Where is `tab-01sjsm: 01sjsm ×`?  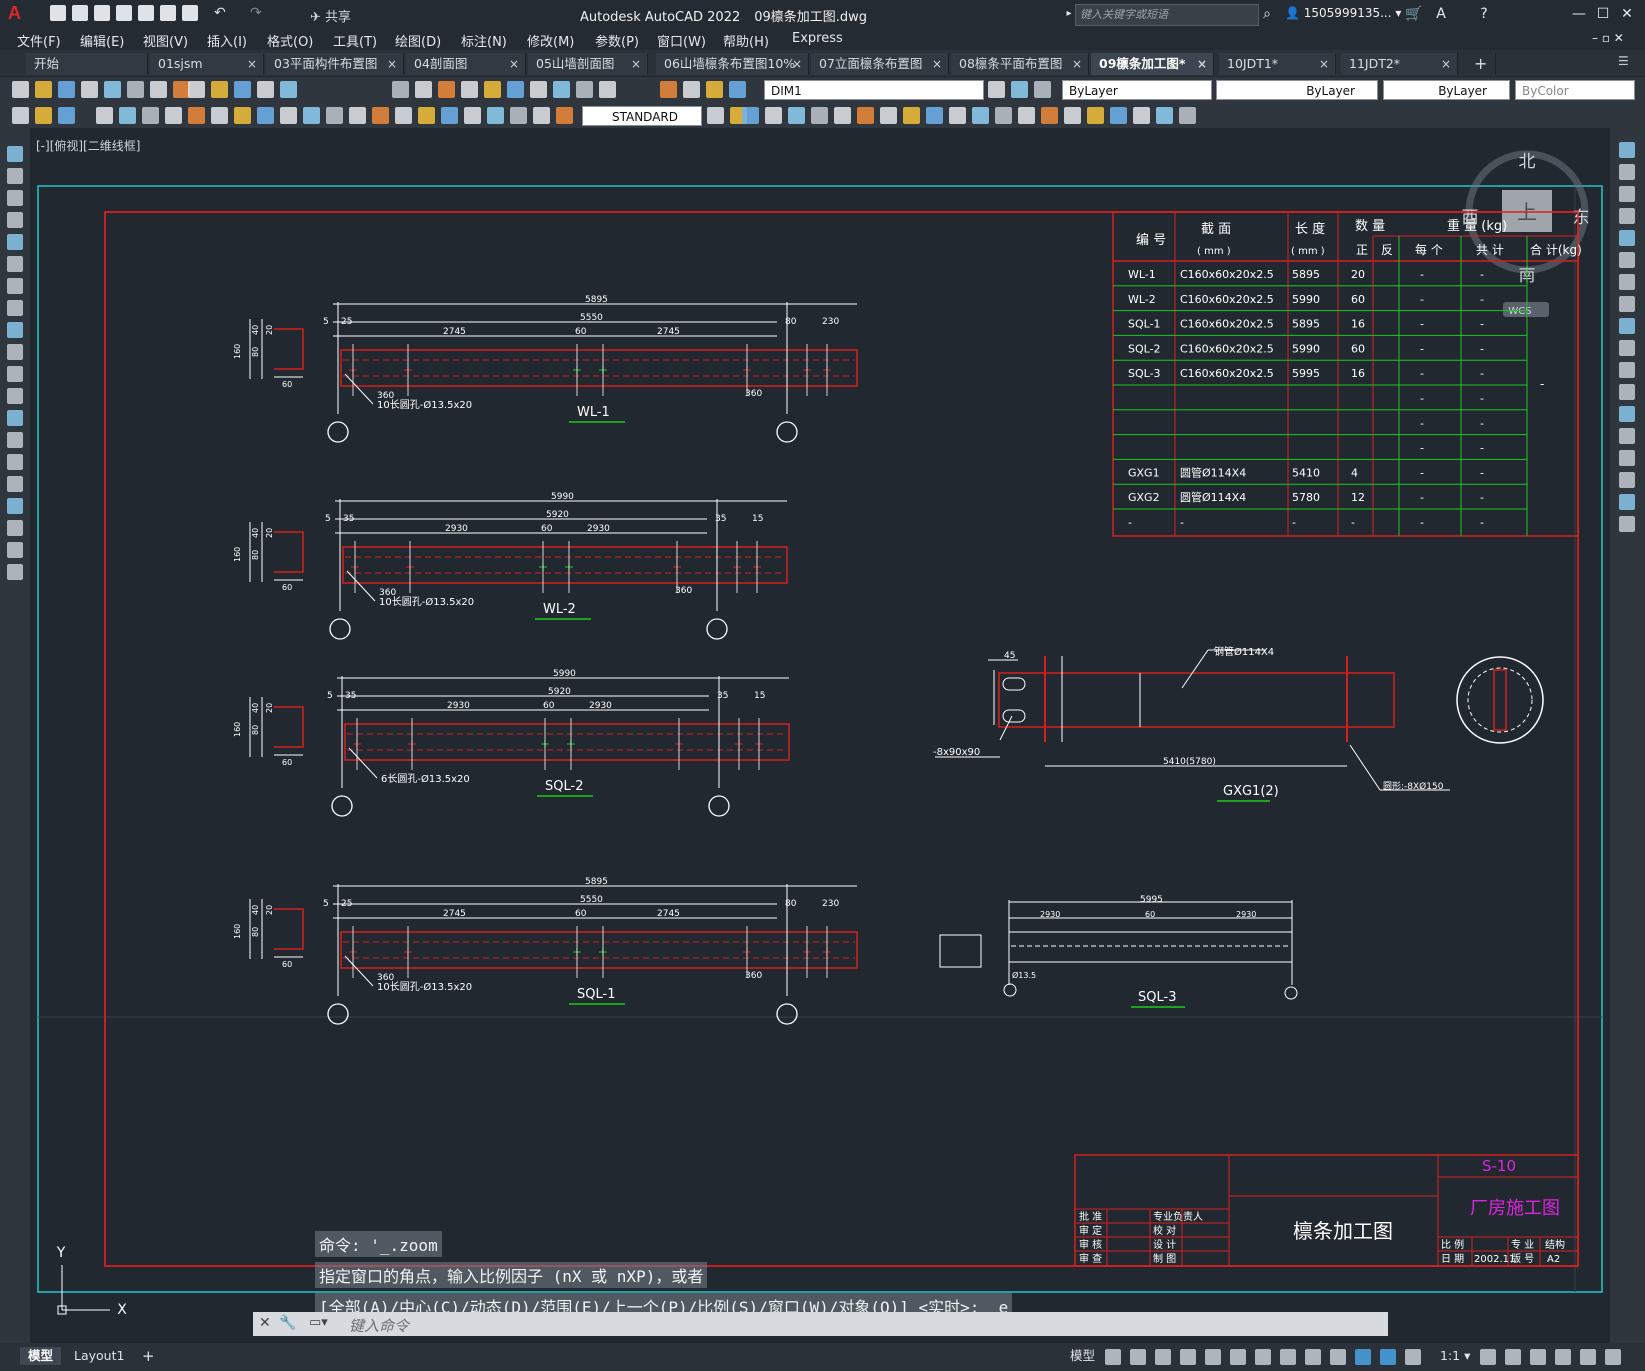
tab-01sjsm: 01sjsm × is located at coordinates (207, 64).